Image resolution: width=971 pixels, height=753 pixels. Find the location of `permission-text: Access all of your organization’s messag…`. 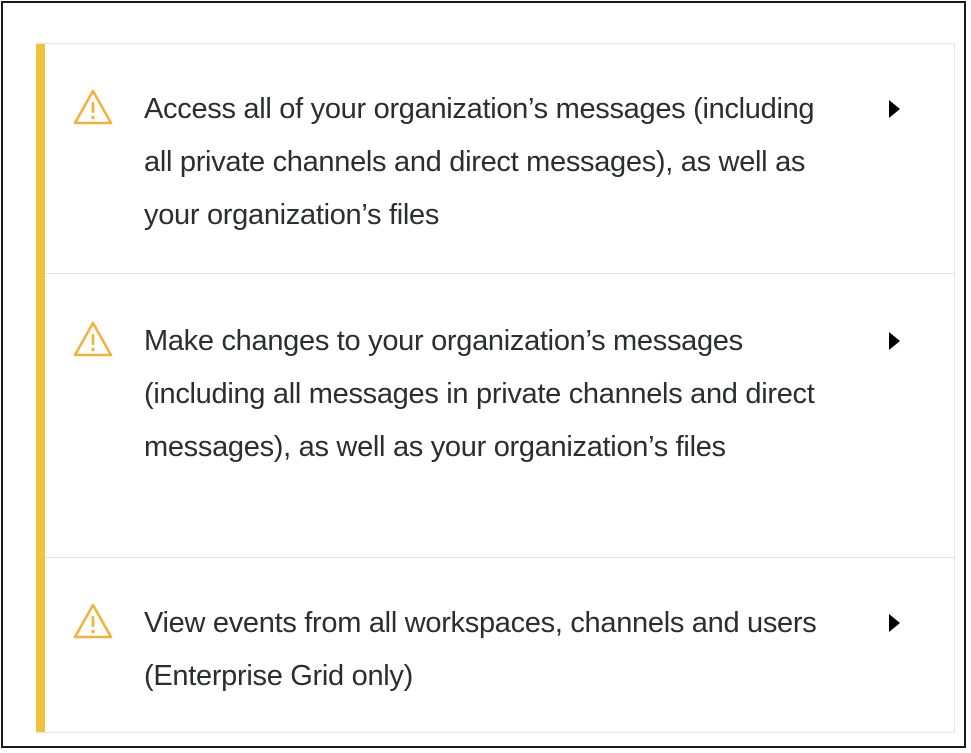

permission-text: Access all of your organization’s messag… is located at coordinates (479, 162).